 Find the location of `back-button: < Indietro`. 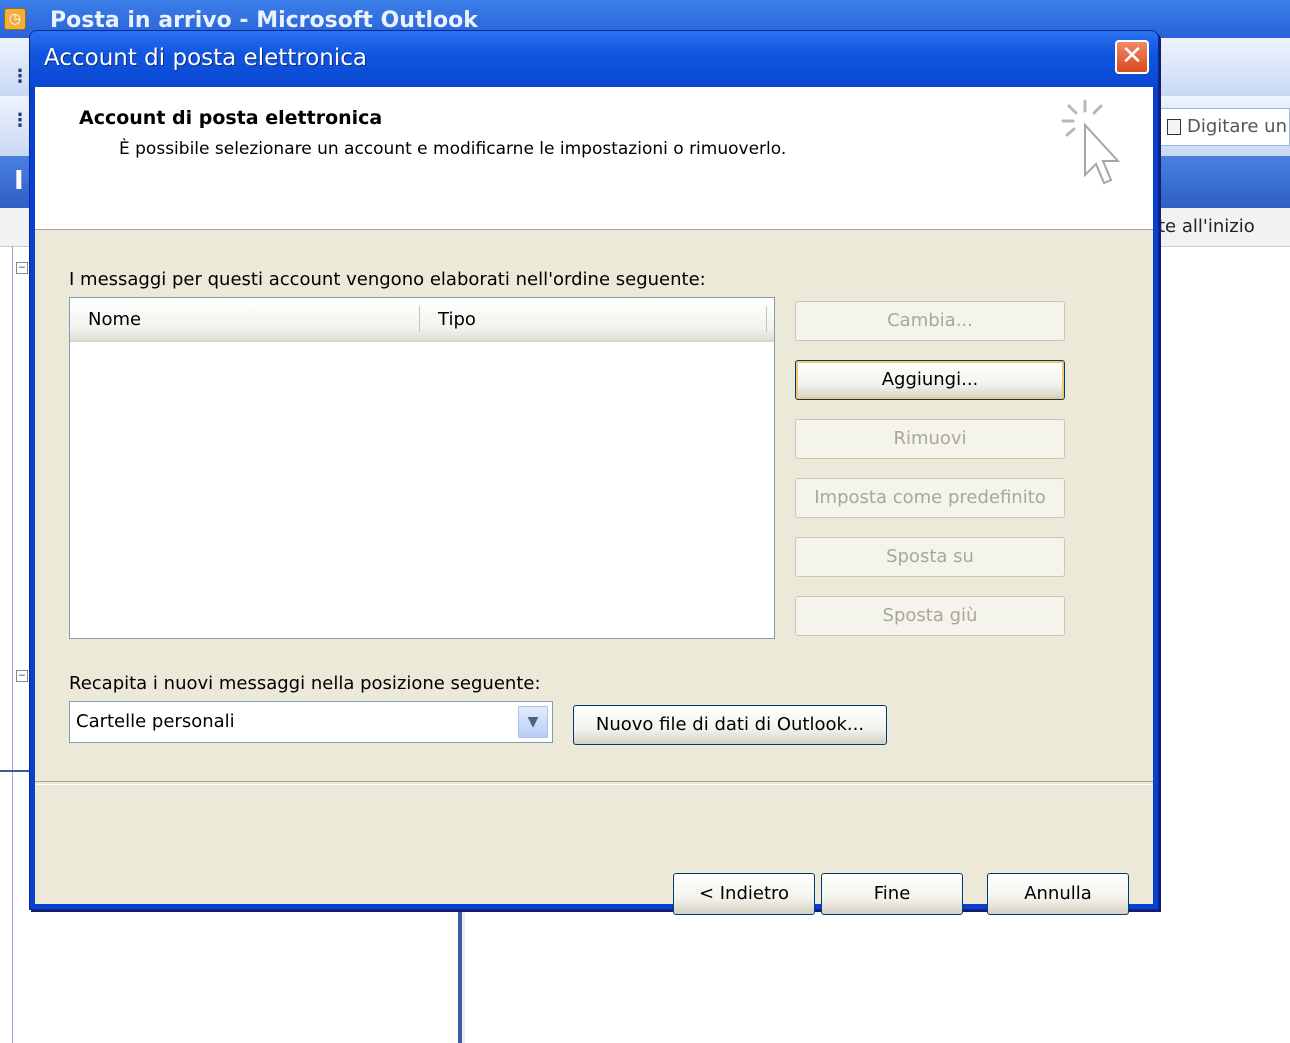

back-button: < Indietro is located at coordinates (744, 894).